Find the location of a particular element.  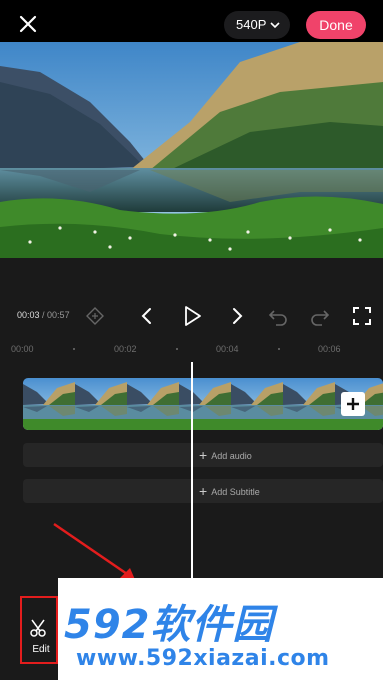

undo-icon is located at coordinates (277, 318).